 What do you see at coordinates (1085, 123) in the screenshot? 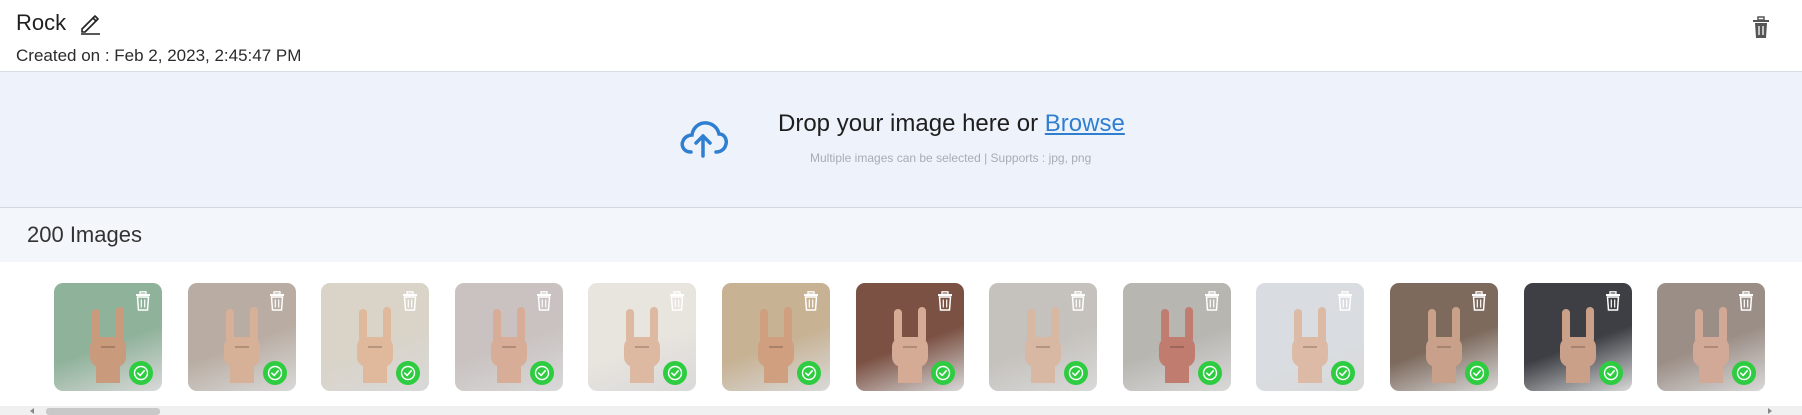
I see `browse-link: Browse` at bounding box center [1085, 123].